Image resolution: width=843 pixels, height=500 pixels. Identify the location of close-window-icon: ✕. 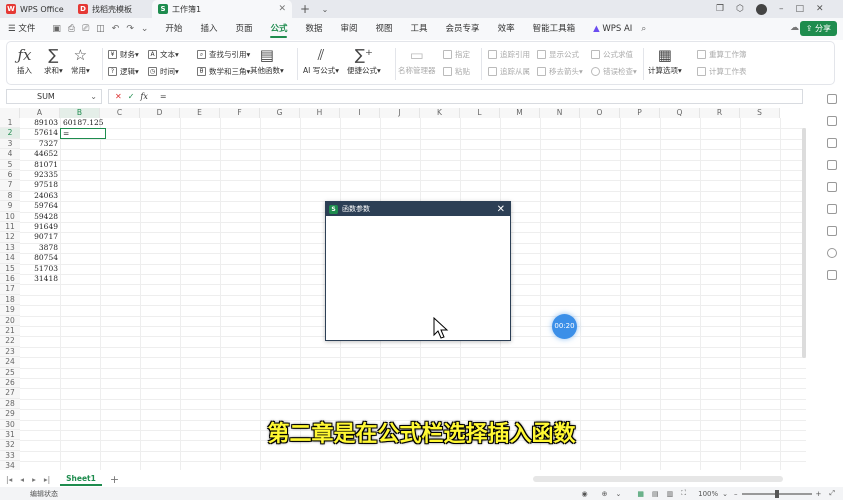
(820, 9).